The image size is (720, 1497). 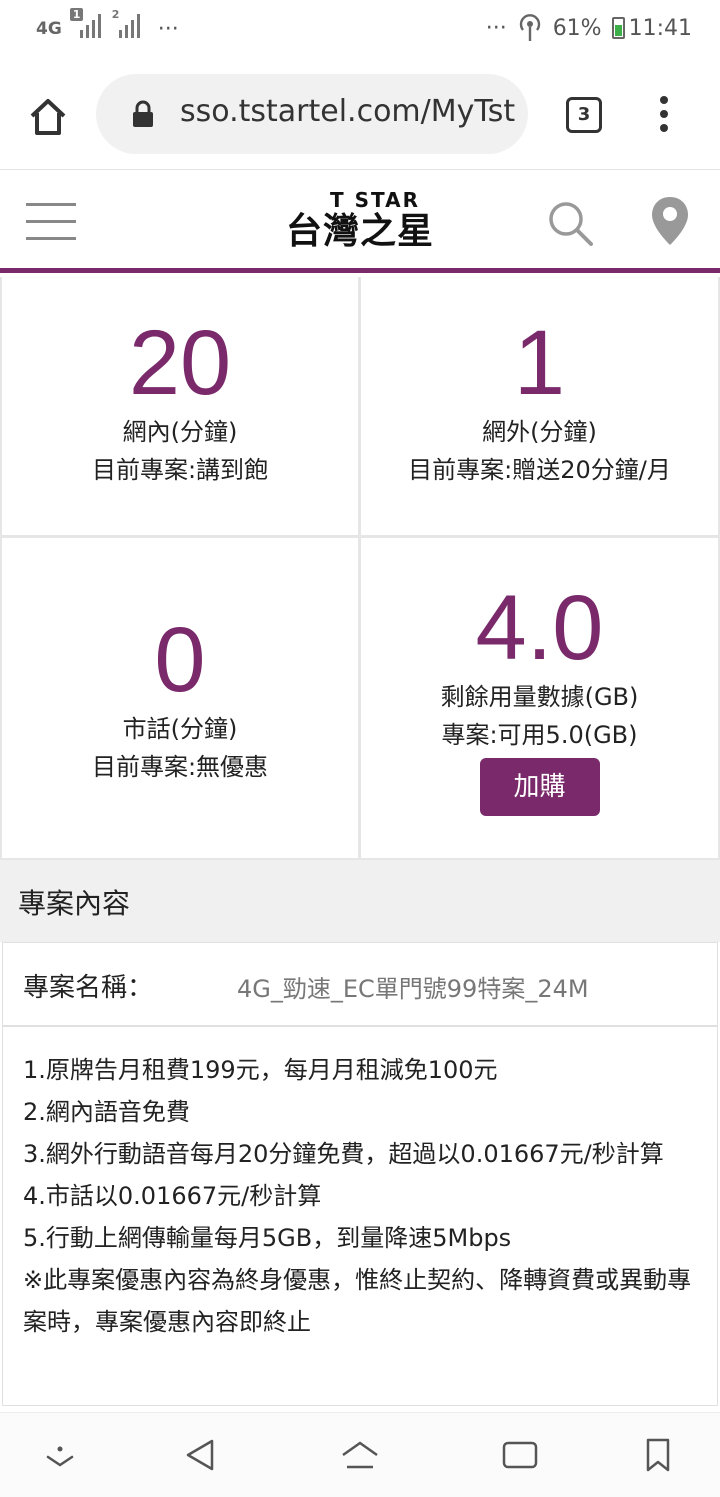 What do you see at coordinates (267, 1238) in the screenshot?
I see `plan-detail-item: 5.行動上網傳輸量每月5GB，到量降速5Mbps` at bounding box center [267, 1238].